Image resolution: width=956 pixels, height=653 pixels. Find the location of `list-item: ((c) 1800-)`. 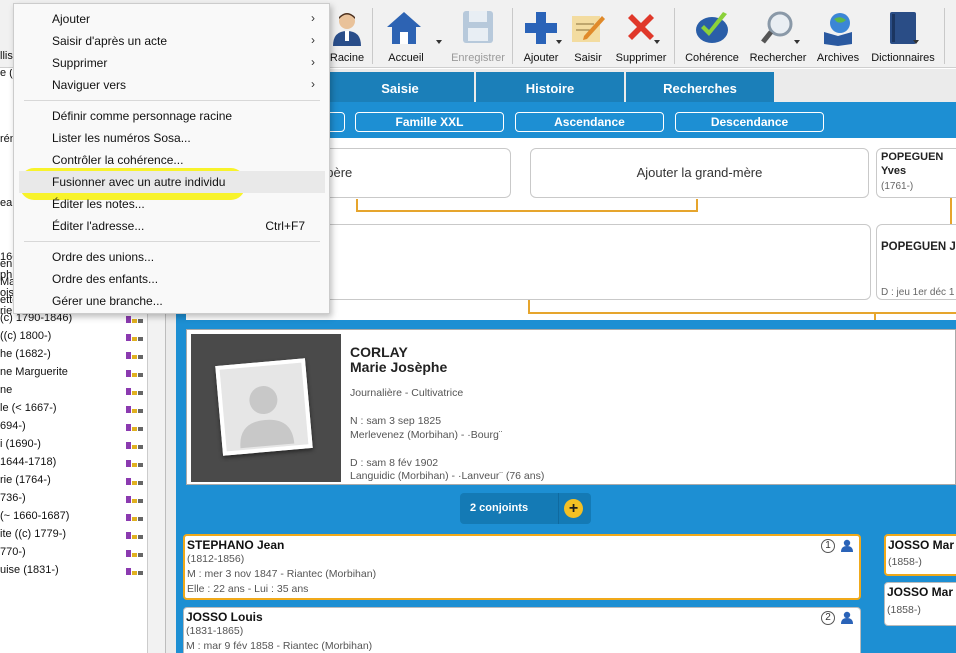

list-item: ((c) 1800-) is located at coordinates (73, 337).